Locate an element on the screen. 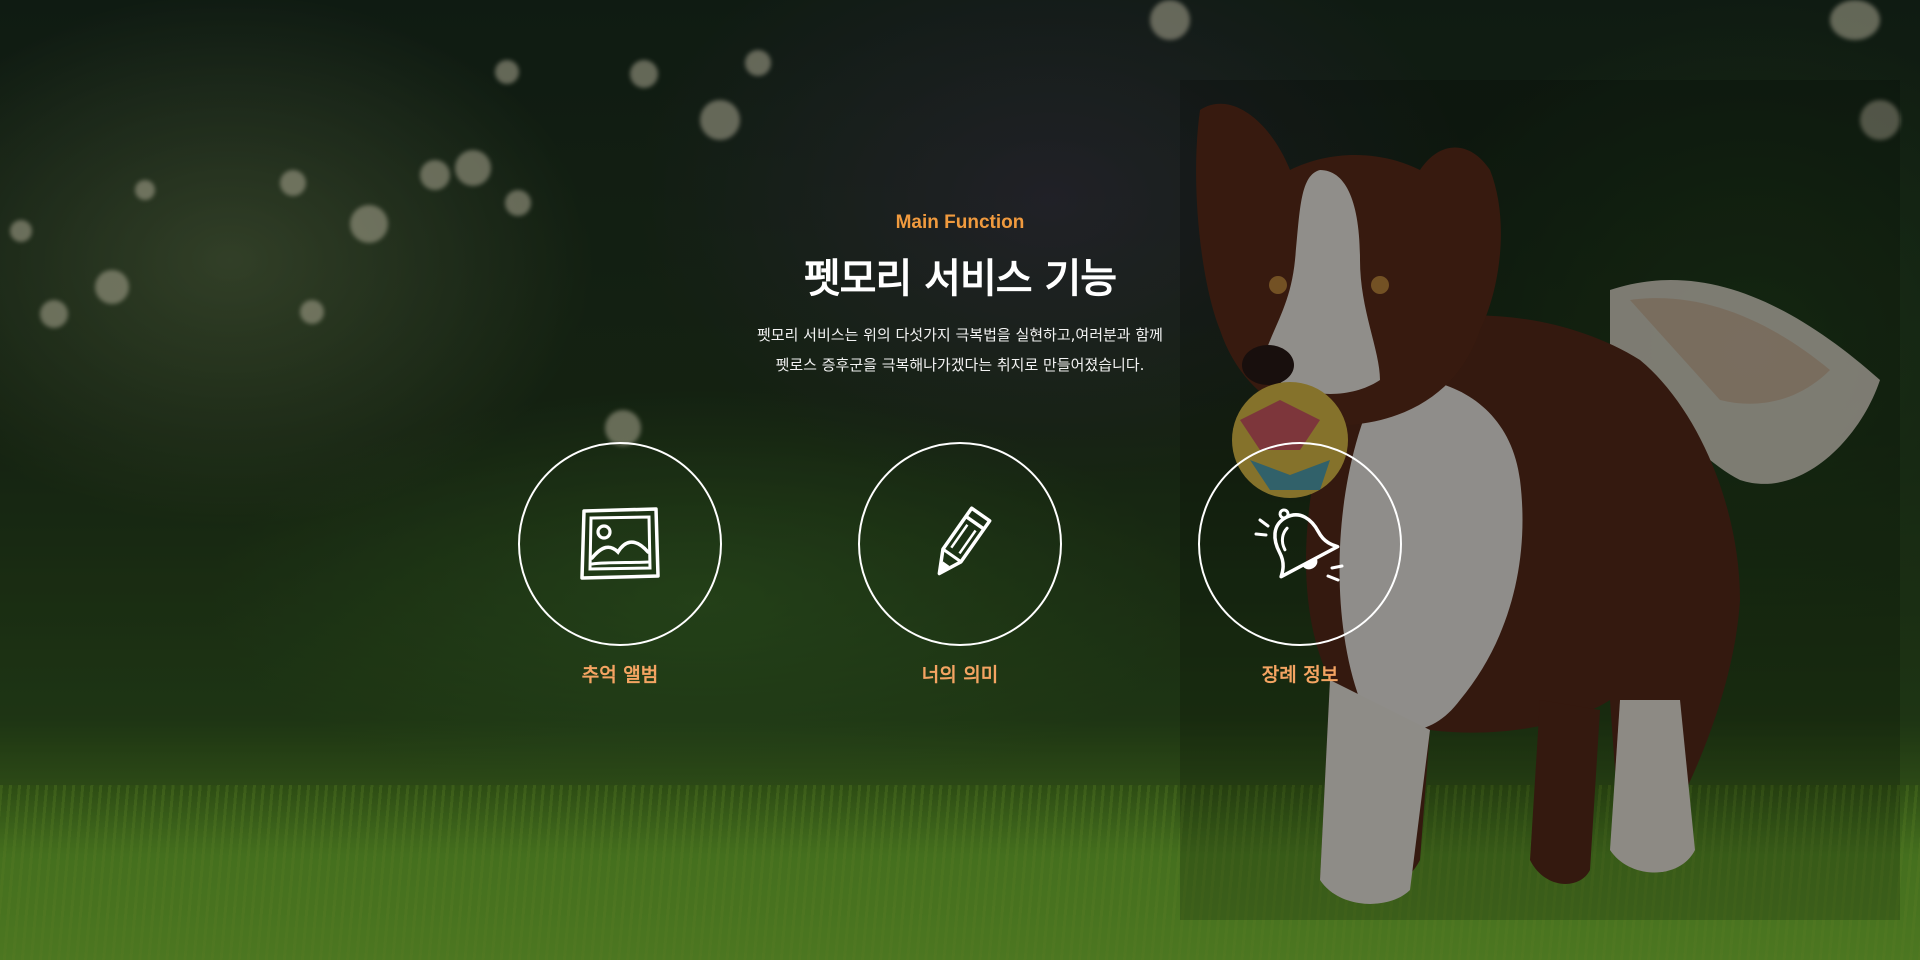 This screenshot has width=1920, height=960. section-eyebrow: Main Function is located at coordinates (960, 222).